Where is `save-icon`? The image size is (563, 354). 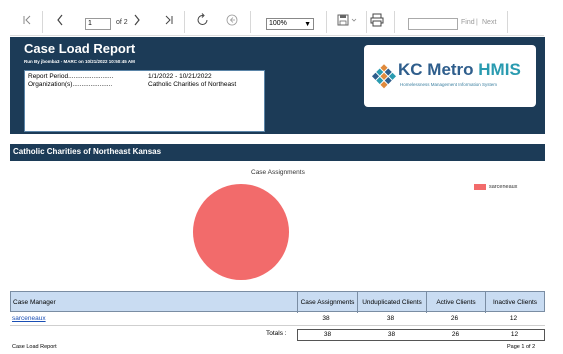
save-icon is located at coordinates (348, 22).